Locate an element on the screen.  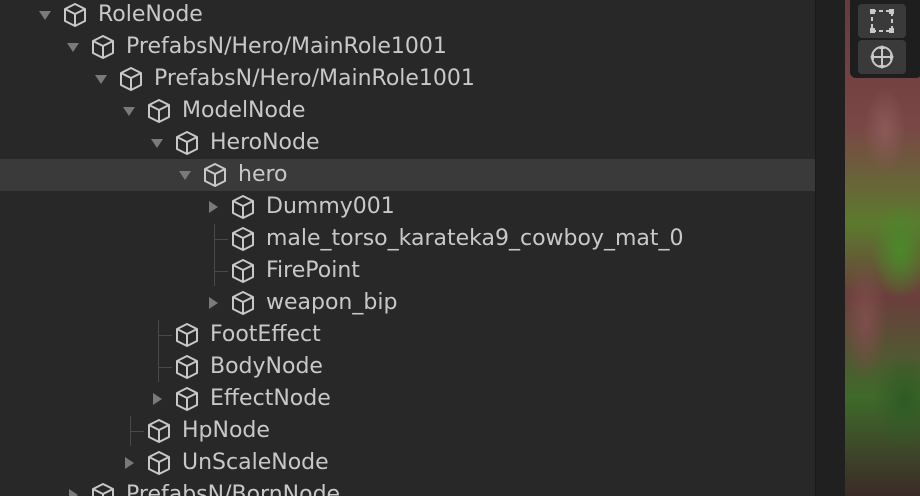
hierarchy-row: BodyNode is located at coordinates (407, 367).